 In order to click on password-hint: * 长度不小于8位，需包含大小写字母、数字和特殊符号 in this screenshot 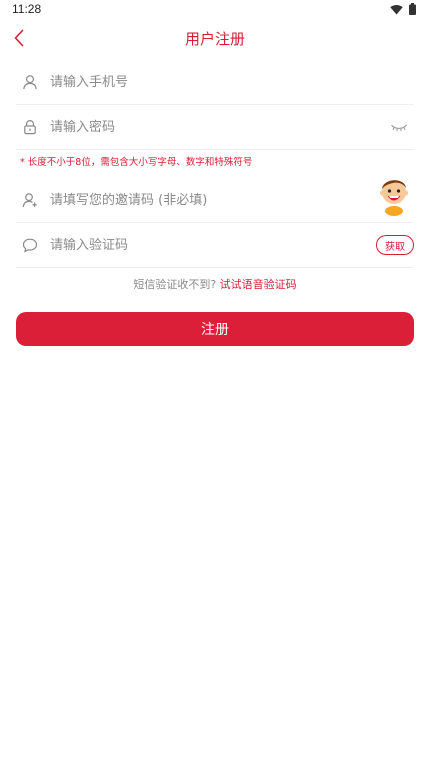, I will do `click(136, 162)`.